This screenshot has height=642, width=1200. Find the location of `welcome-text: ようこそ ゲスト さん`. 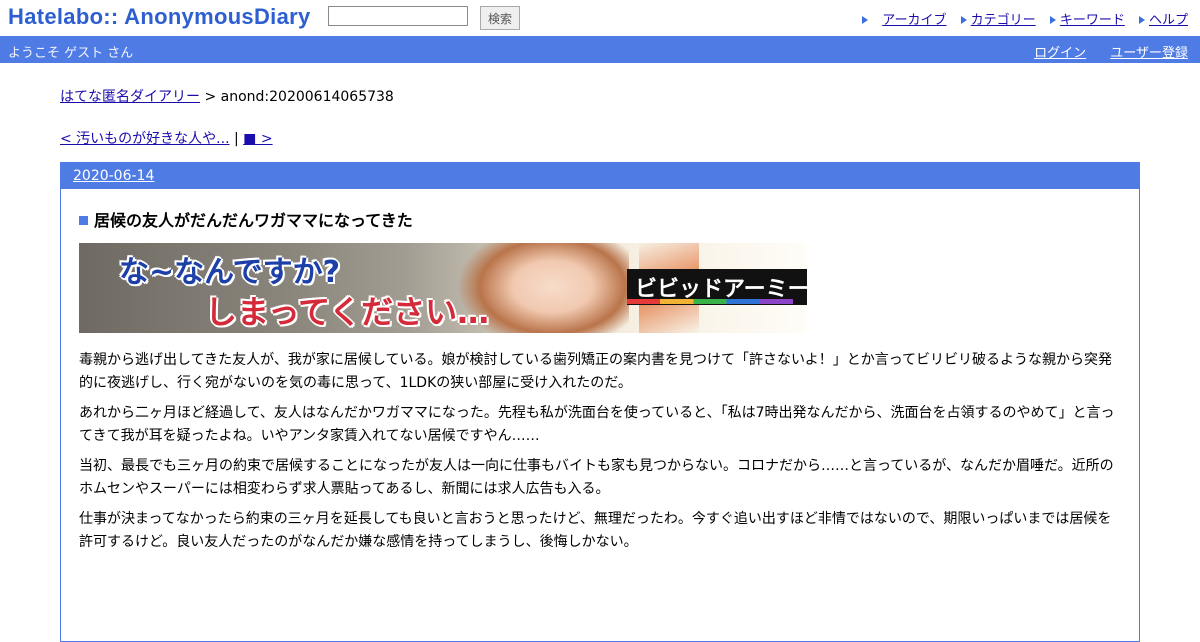

welcome-text: ようこそ ゲスト さん is located at coordinates (71, 53).